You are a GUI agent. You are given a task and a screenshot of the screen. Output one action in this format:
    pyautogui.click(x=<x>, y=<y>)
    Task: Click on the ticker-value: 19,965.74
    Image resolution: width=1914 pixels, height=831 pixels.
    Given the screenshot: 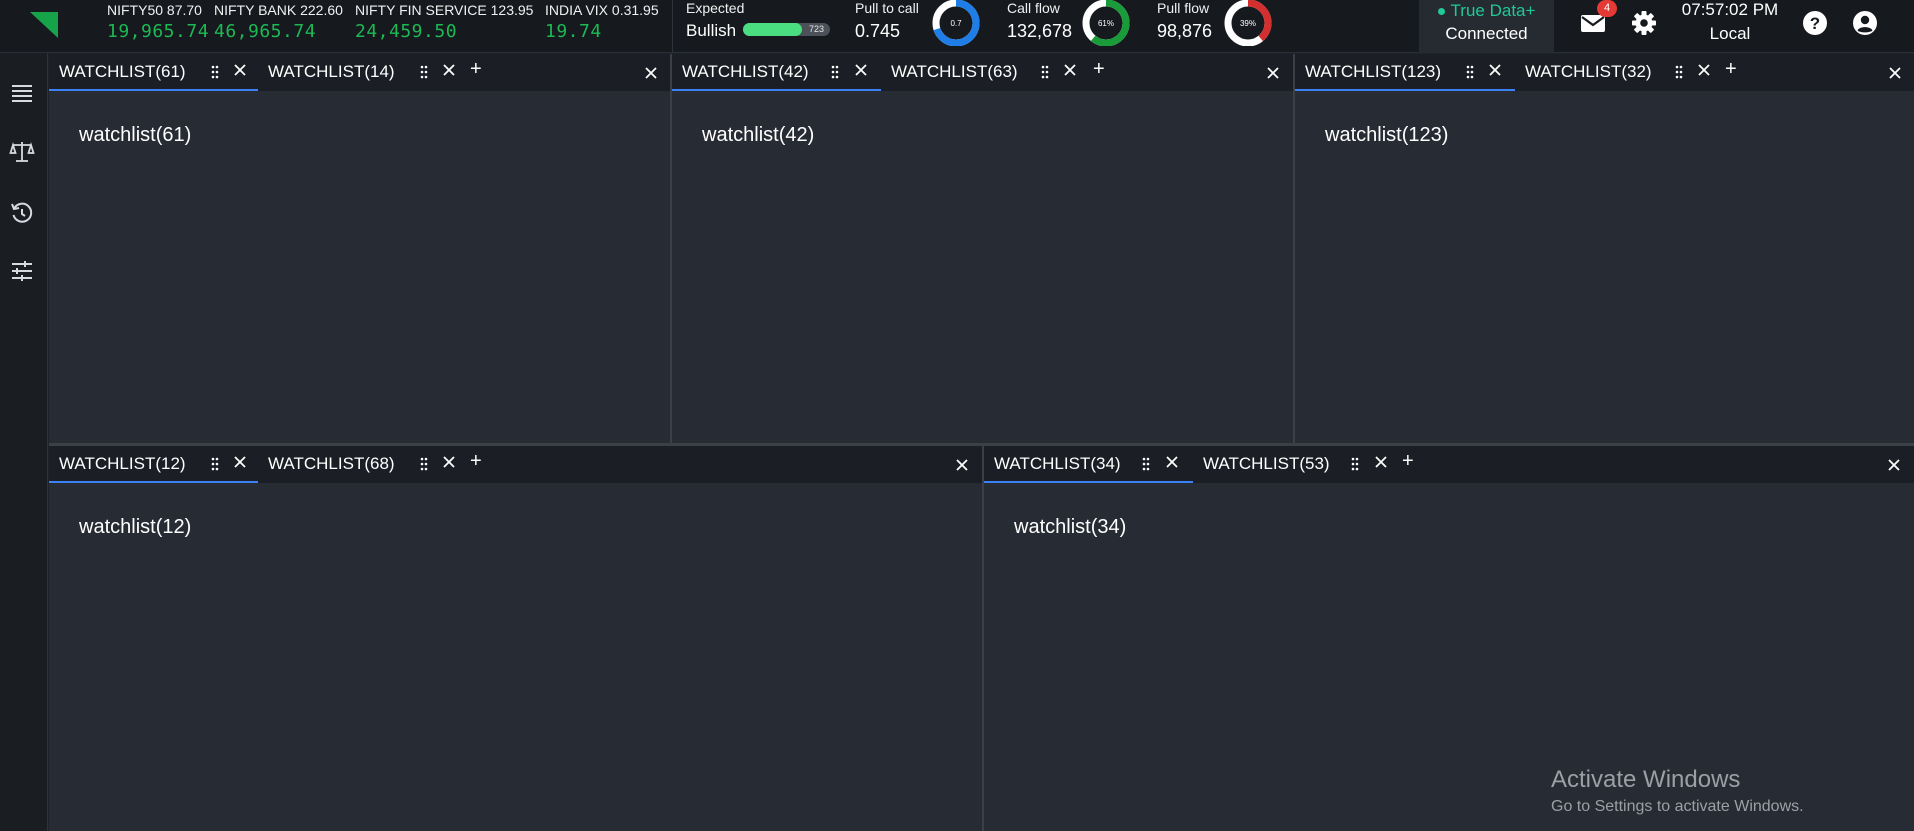 What is the action you would take?
    pyautogui.click(x=158, y=31)
    